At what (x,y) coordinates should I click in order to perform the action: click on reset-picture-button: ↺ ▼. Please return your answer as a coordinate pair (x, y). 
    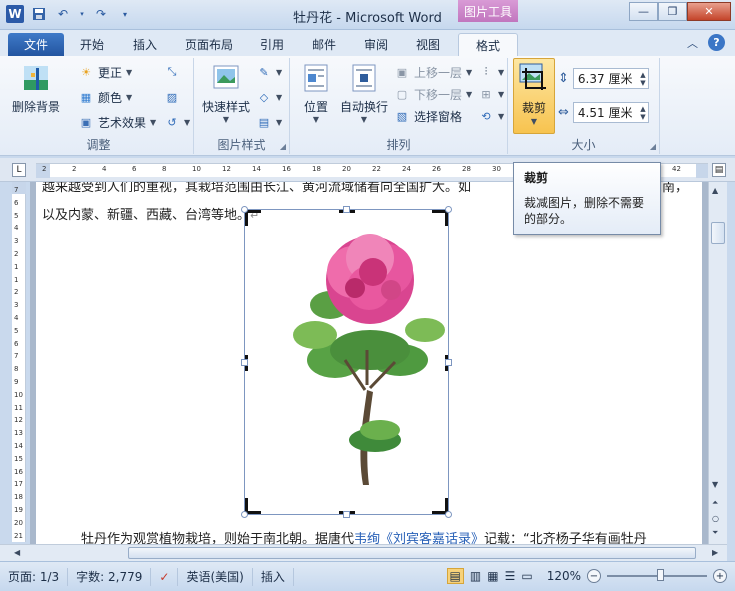
    Looking at the image, I should click on (177, 122).